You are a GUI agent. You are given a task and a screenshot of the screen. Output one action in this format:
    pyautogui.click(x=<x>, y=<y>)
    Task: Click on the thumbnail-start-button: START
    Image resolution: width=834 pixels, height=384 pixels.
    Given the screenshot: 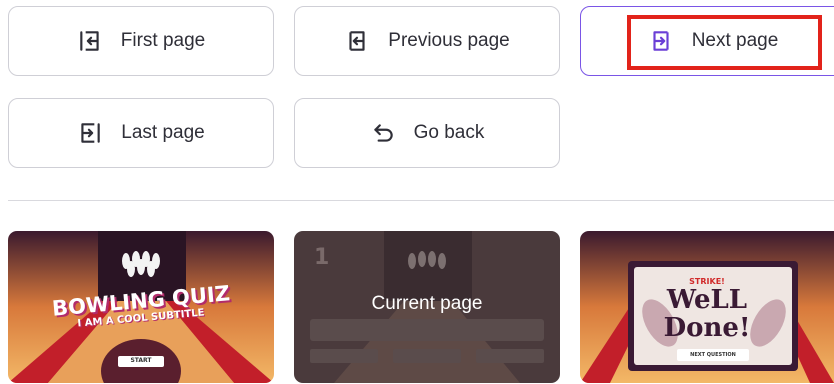 What is the action you would take?
    pyautogui.click(x=141, y=360)
    